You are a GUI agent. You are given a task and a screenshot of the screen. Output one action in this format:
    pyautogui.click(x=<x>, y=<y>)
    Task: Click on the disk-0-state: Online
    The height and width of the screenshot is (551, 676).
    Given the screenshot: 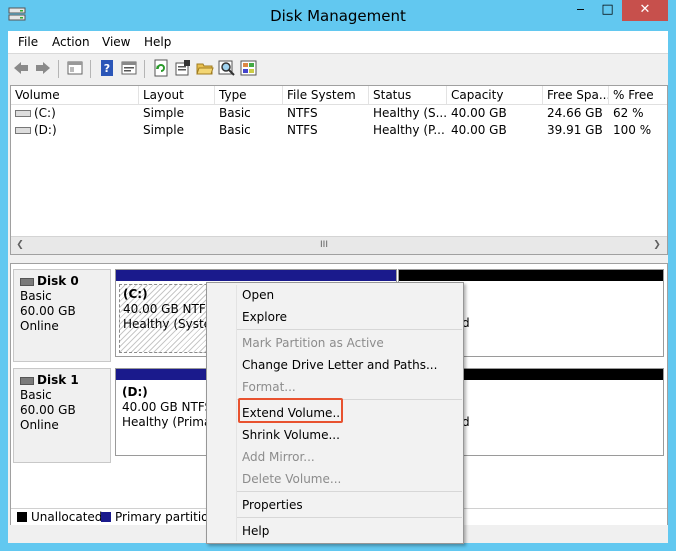 What is the action you would take?
    pyautogui.click(x=39, y=326)
    